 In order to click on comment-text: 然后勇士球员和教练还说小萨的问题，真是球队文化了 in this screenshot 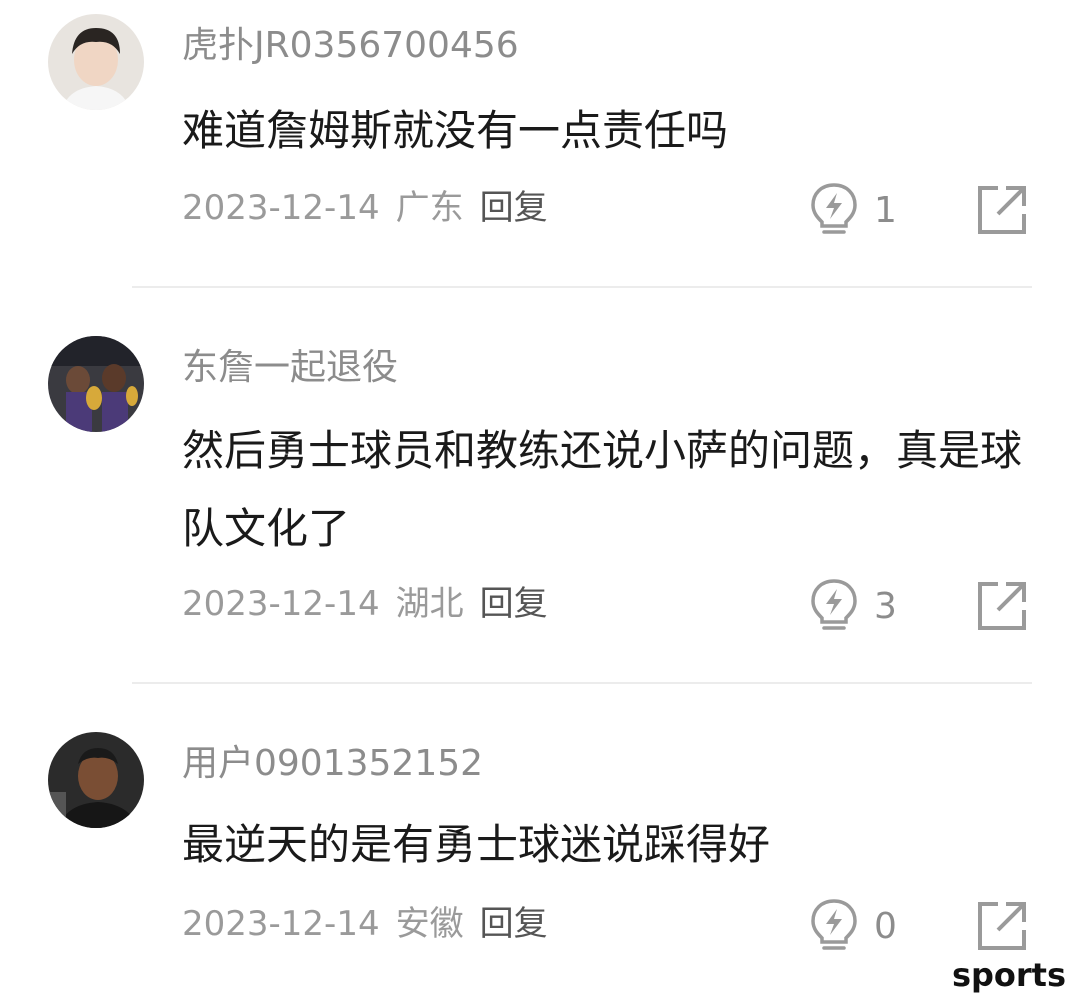, I will do `click(602, 489)`.